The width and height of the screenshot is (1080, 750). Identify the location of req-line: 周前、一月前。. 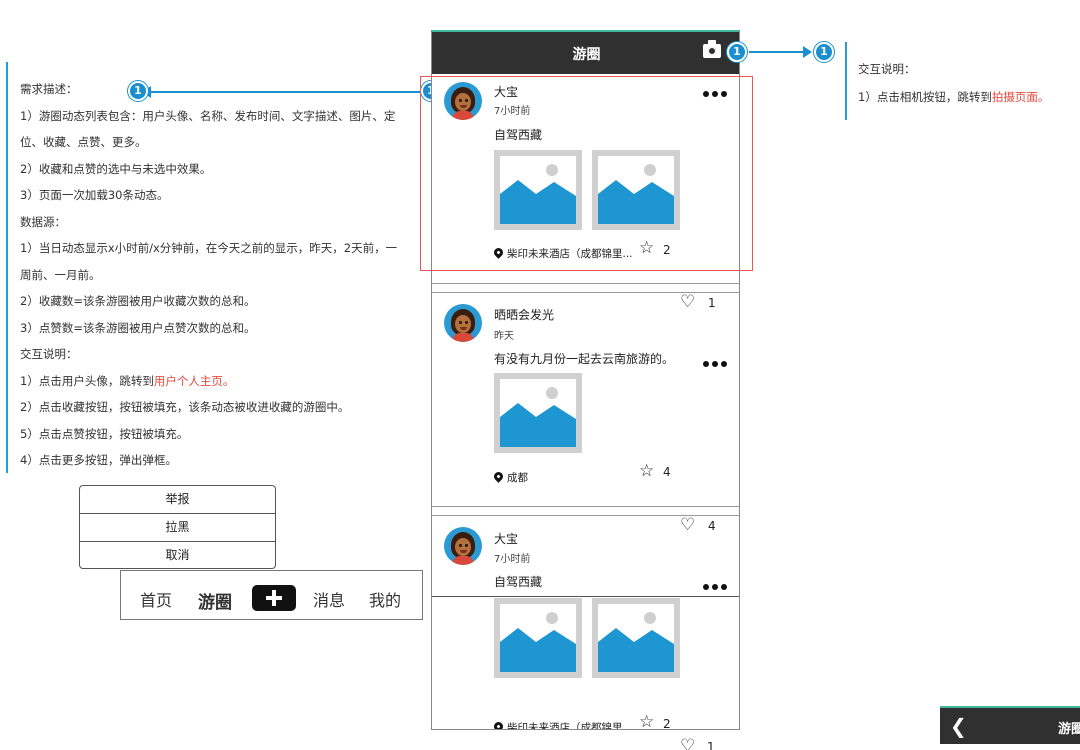
(60, 274).